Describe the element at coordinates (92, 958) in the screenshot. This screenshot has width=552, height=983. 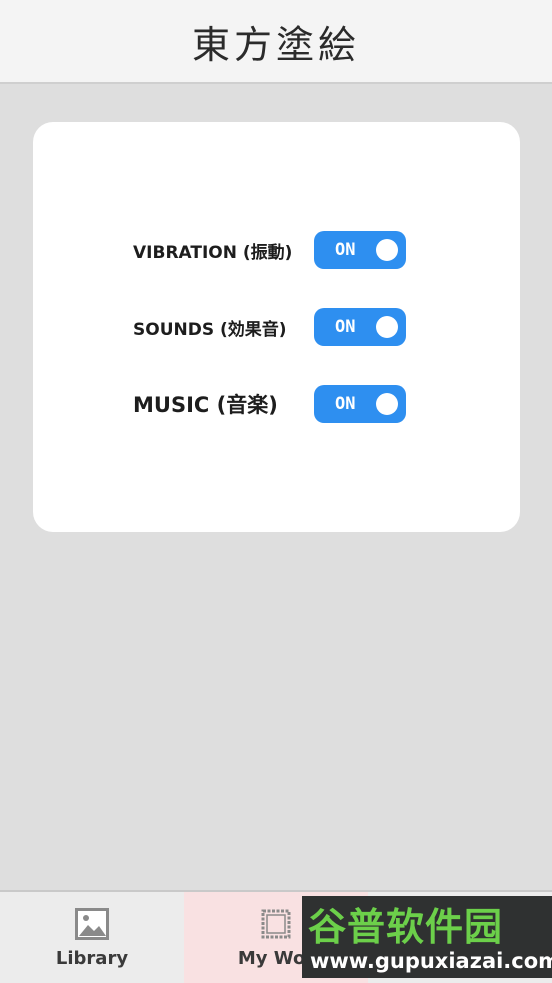
I see `tab-label-library: Library` at that location.